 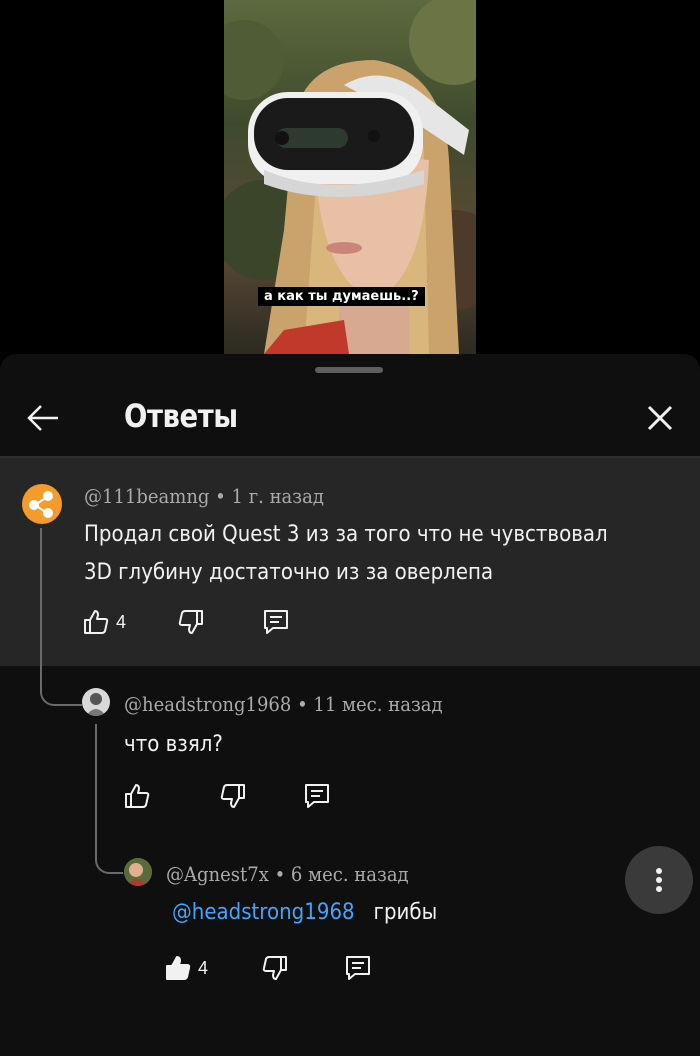 What do you see at coordinates (146, 496) in the screenshot?
I see `comment-author: @111beamng` at bounding box center [146, 496].